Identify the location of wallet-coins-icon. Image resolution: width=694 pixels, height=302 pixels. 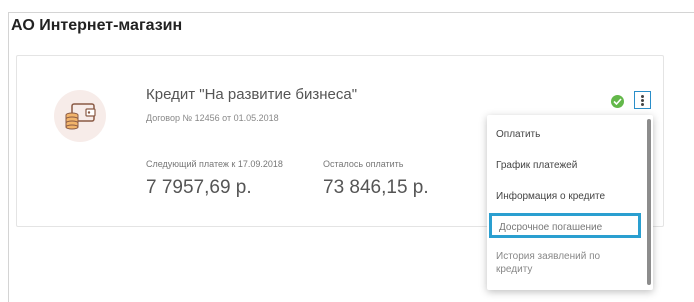
(80, 116).